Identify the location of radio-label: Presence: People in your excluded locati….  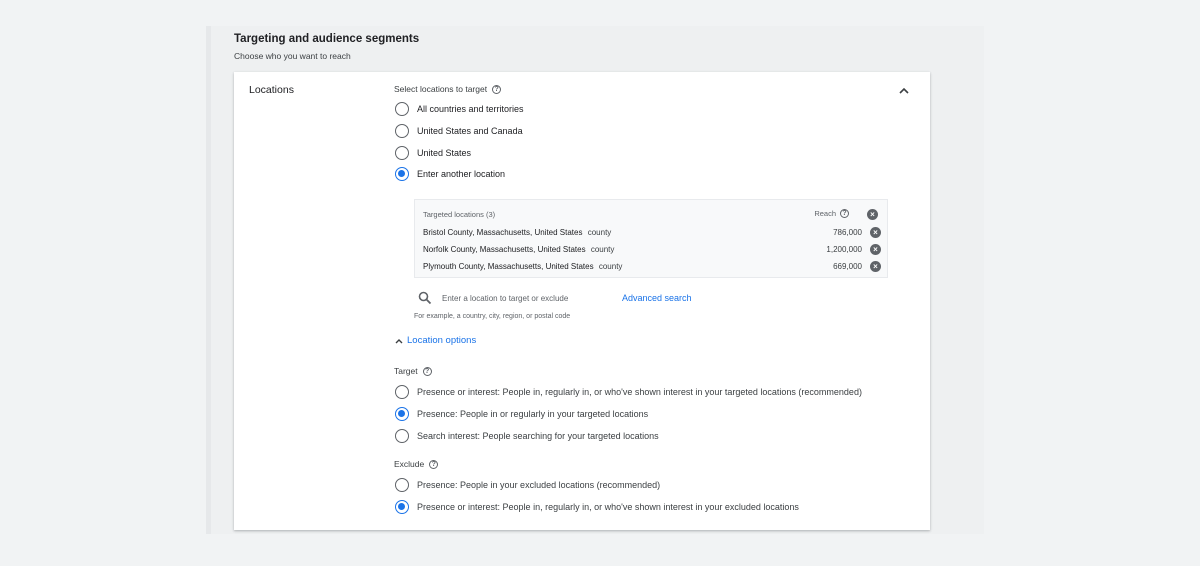
(539, 485).